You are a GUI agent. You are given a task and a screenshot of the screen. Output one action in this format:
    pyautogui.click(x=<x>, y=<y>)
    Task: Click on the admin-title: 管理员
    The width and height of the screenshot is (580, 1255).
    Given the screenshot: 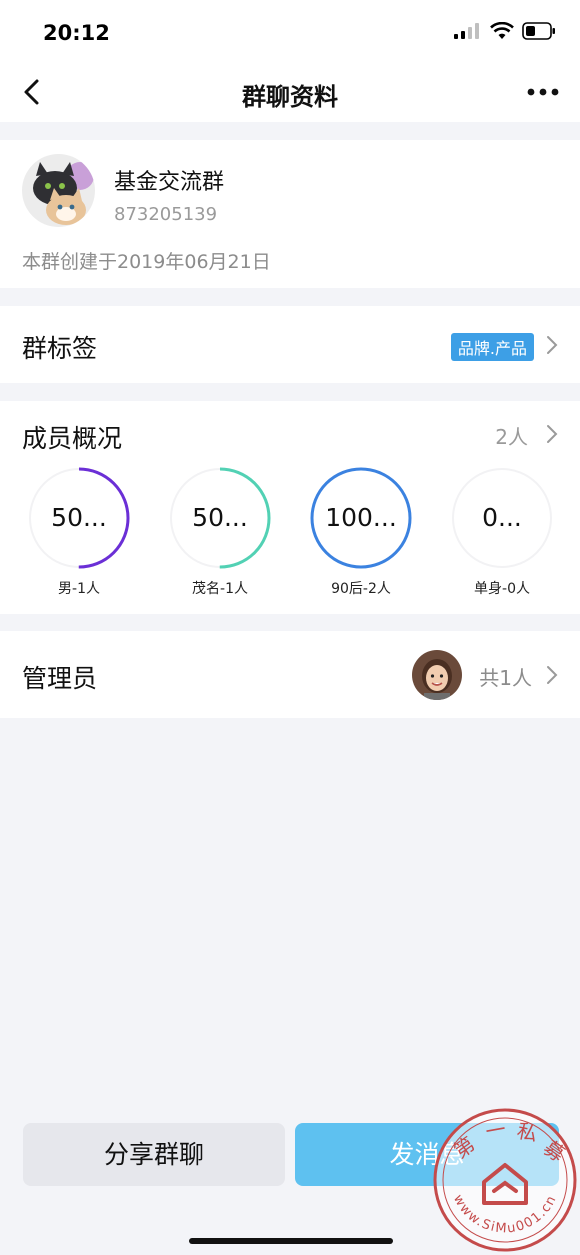 What is the action you would take?
    pyautogui.click(x=60, y=678)
    